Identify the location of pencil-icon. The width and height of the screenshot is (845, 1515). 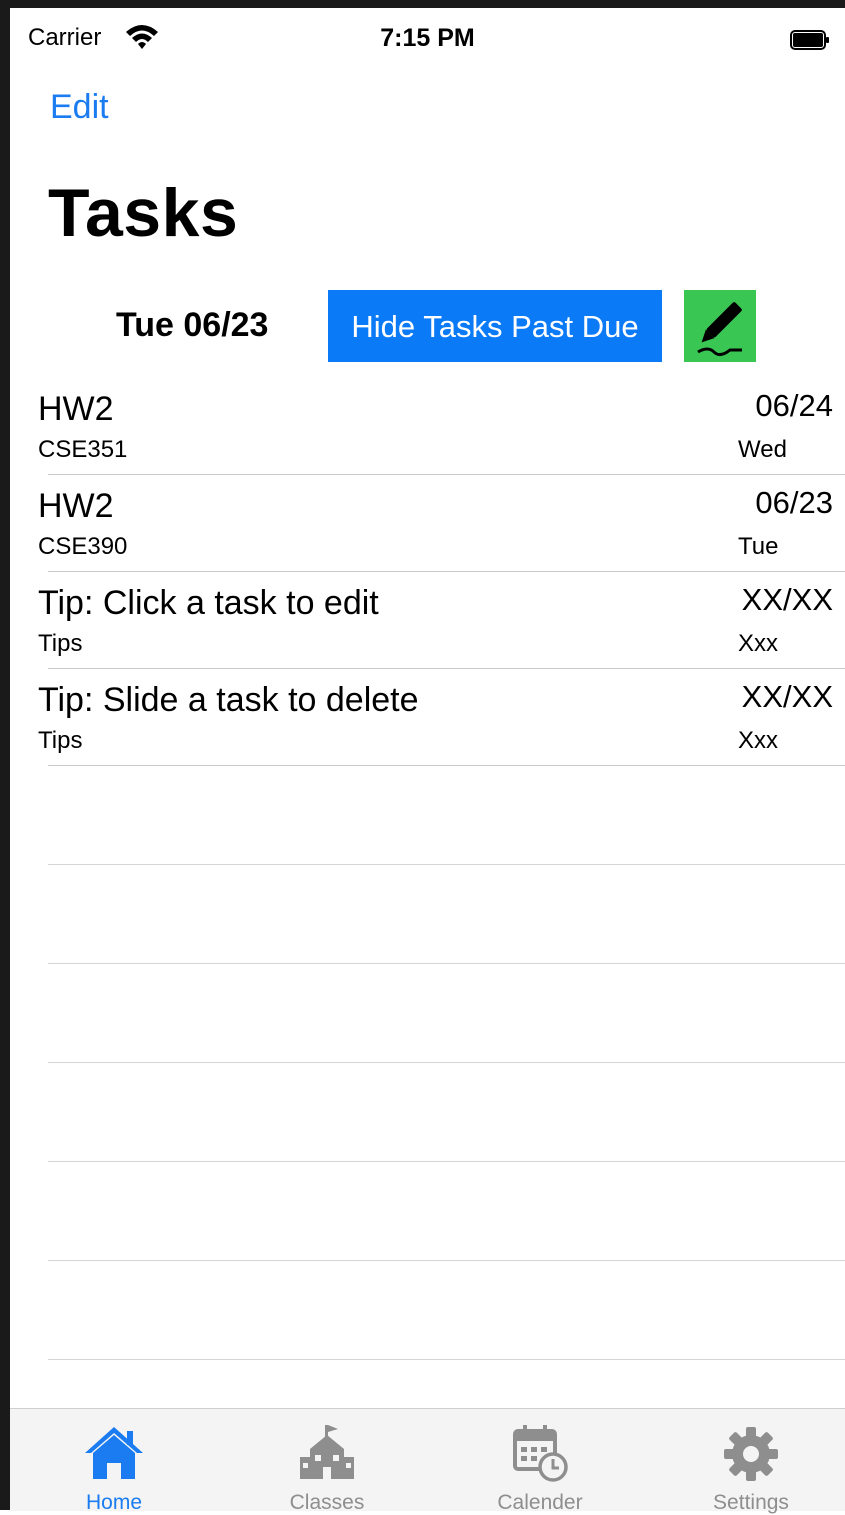
(719, 329).